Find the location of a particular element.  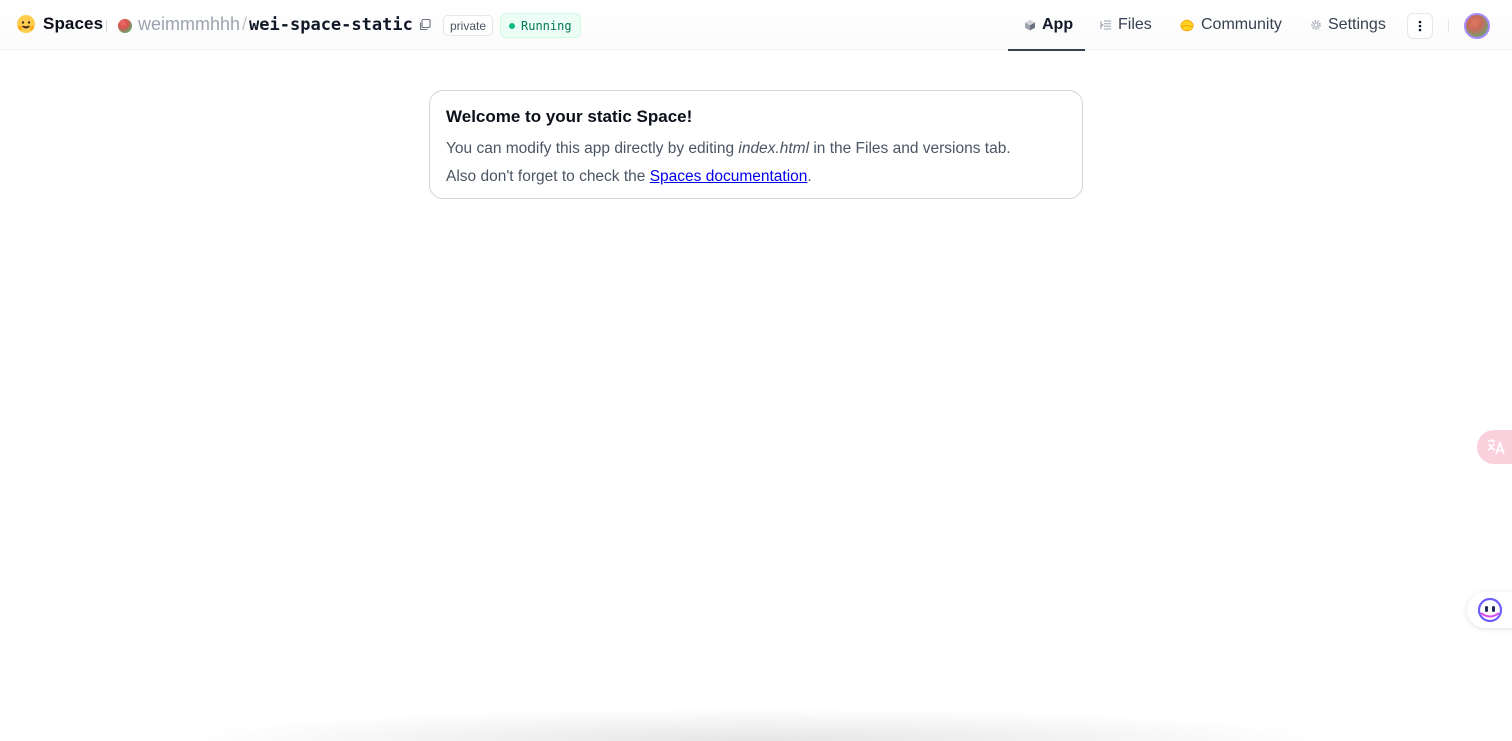

hug-icon is located at coordinates (1187, 25).